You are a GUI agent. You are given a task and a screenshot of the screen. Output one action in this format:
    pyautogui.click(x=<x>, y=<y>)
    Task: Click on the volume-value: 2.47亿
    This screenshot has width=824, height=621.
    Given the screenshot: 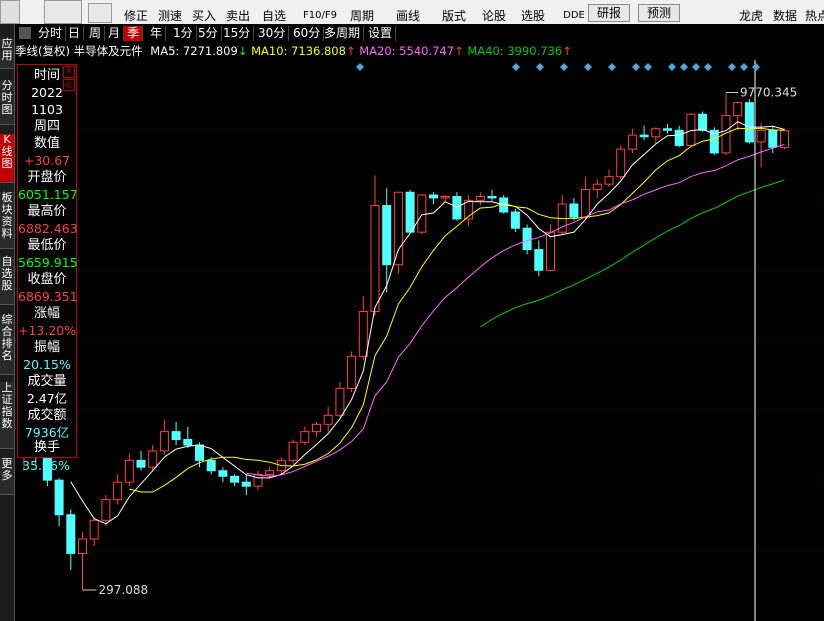 What is the action you would take?
    pyautogui.click(x=47, y=398)
    